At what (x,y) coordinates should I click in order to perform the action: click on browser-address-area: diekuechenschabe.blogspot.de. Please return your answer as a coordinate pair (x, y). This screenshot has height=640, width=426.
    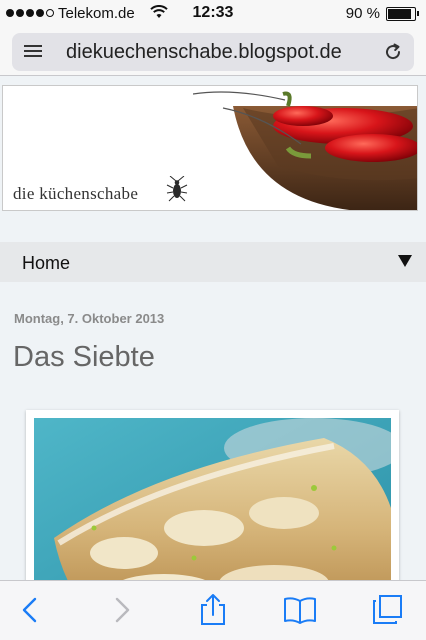
    Looking at the image, I should click on (213, 52).